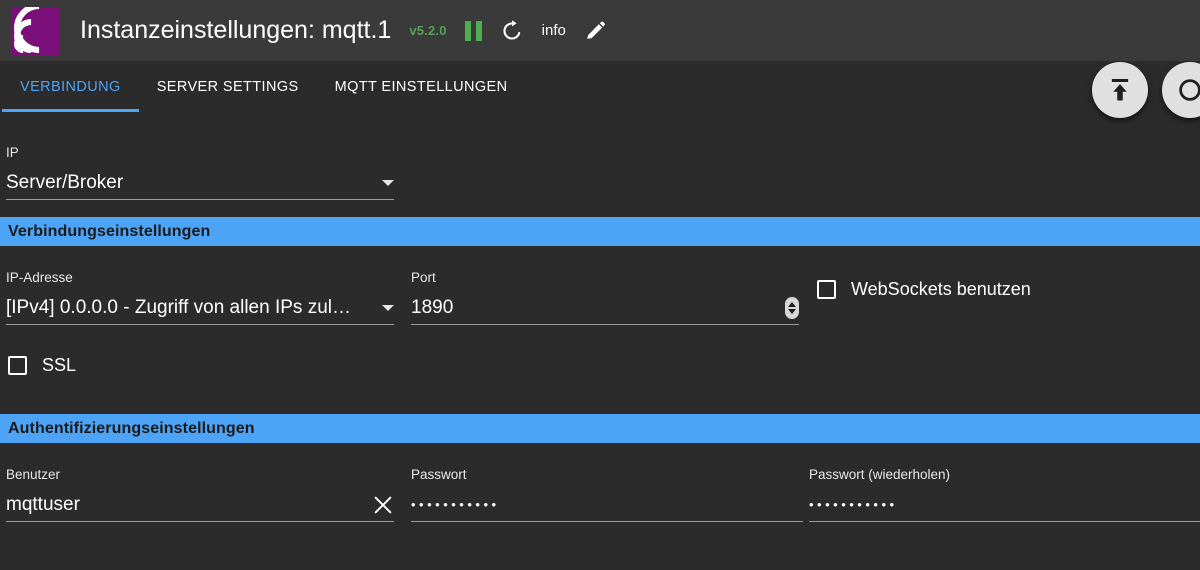 The width and height of the screenshot is (1200, 570). Describe the element at coordinates (423, 277) in the screenshot. I see `port-label: Port` at that location.